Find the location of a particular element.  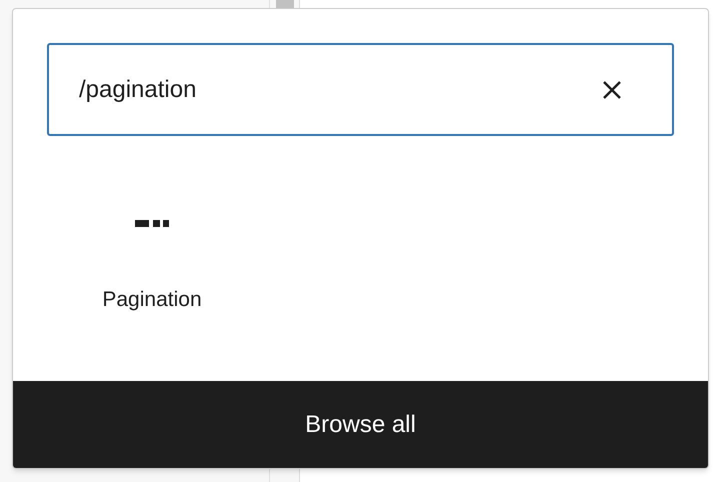

pagination-icon is located at coordinates (152, 224).